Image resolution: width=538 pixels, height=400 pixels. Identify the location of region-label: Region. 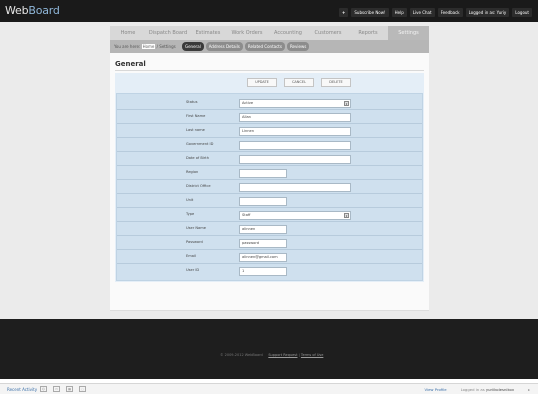
(192, 172).